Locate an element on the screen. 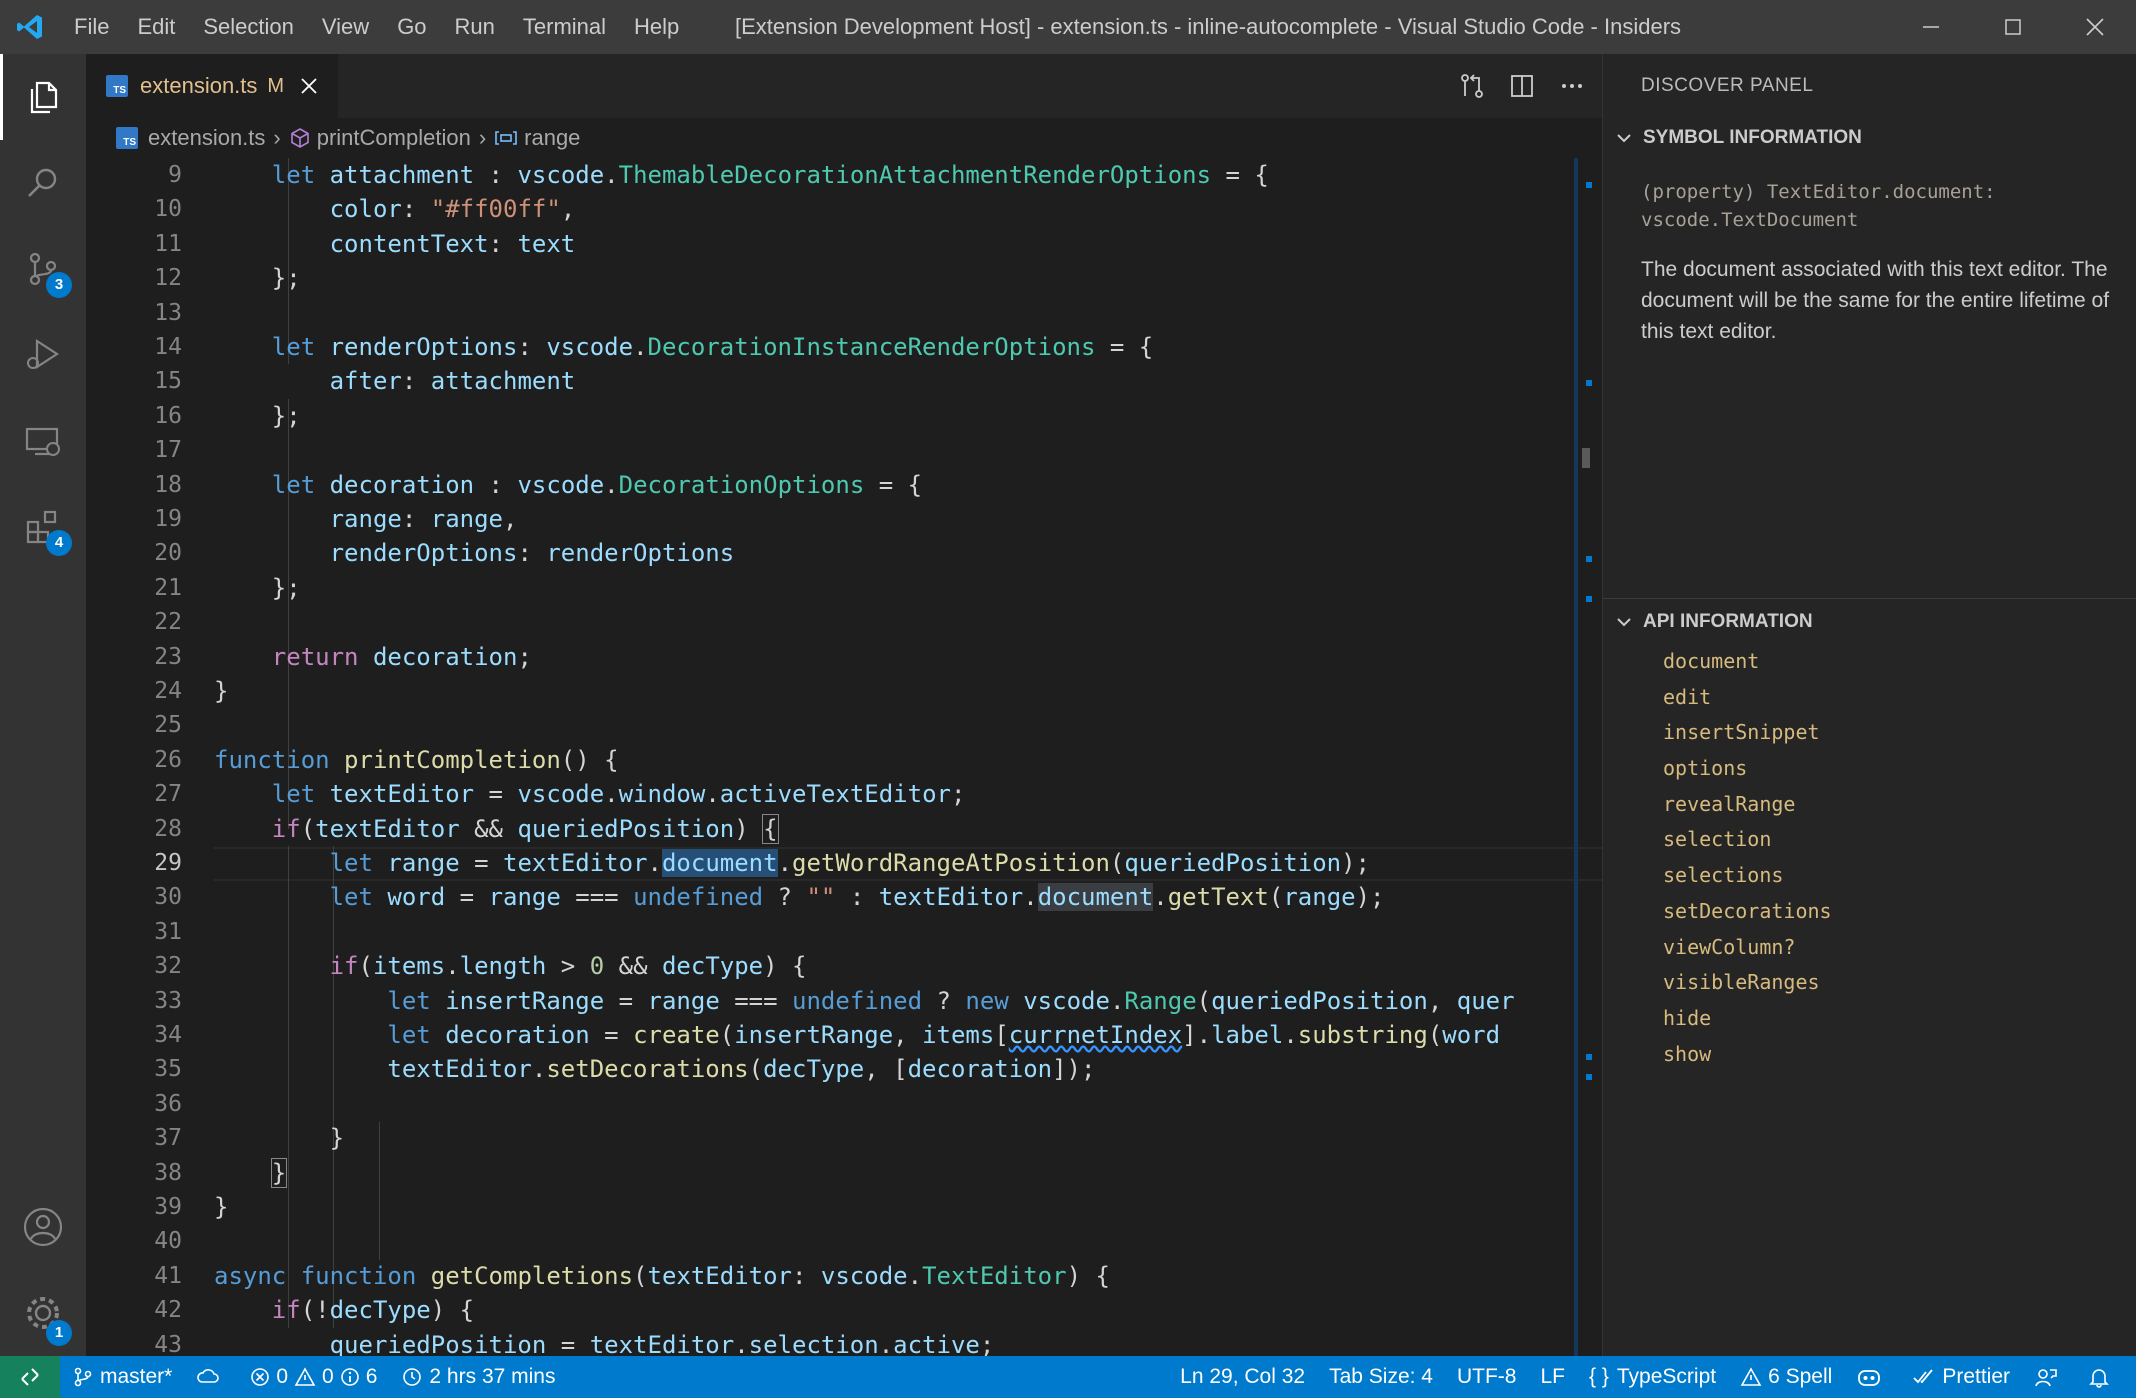  feedback-icon is located at coordinates (2046, 1378).